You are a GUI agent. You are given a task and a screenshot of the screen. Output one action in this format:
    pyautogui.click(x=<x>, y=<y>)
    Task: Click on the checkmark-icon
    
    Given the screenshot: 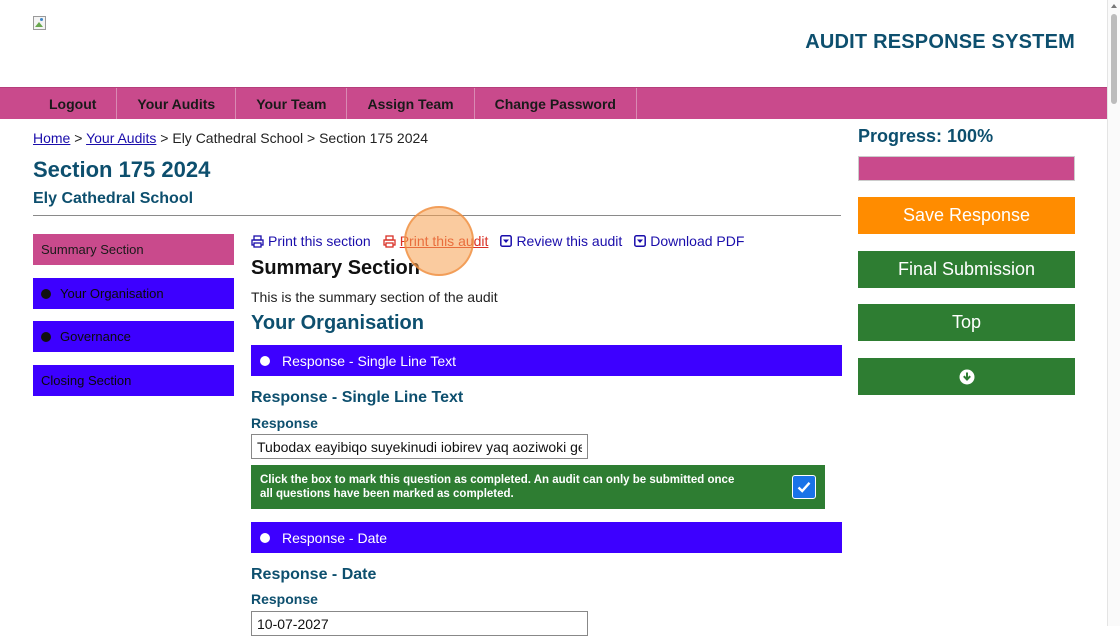 What is the action you would take?
    pyautogui.click(x=804, y=487)
    